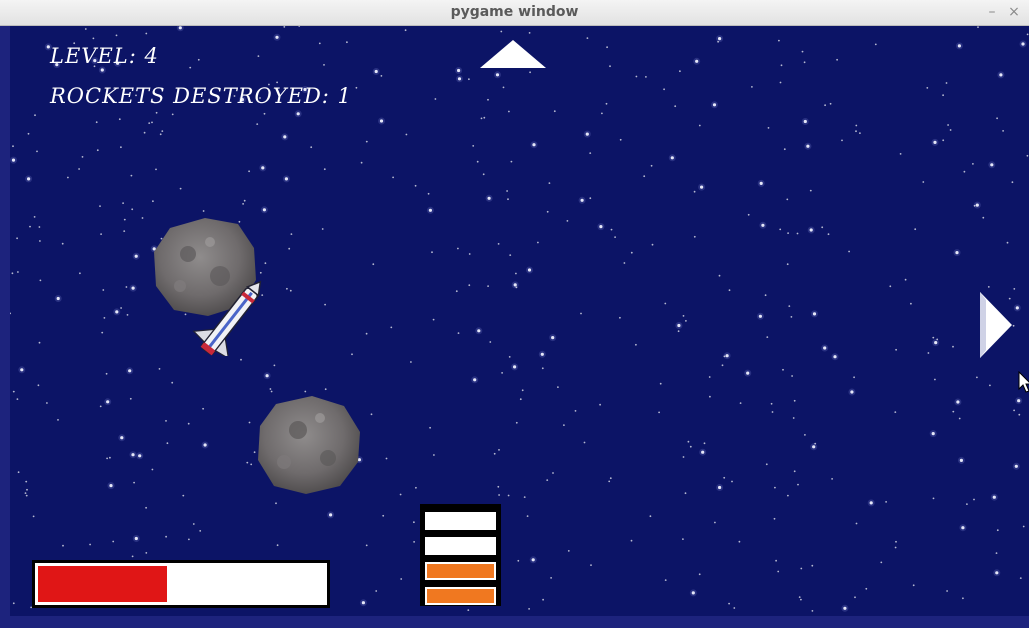 Image resolution: width=1029 pixels, height=628 pixels. I want to click on health-bar-fill, so click(102, 584).